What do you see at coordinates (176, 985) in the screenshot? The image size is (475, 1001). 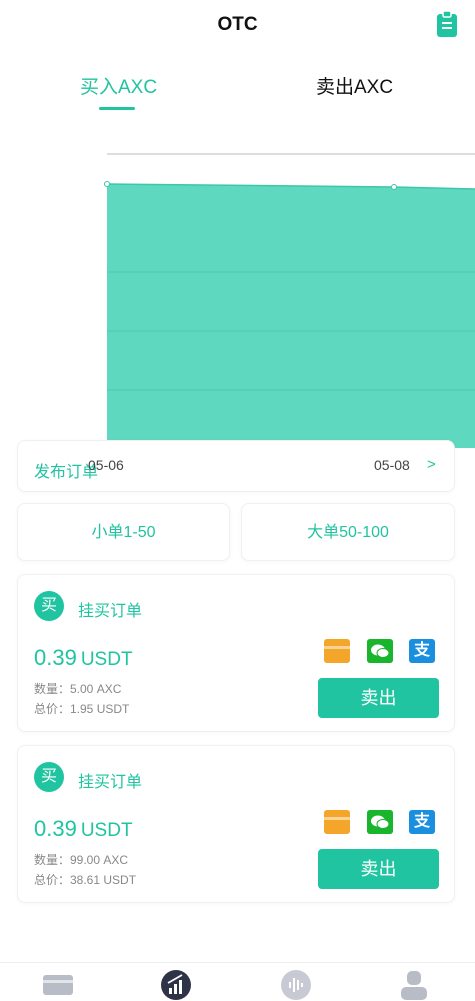 I see `market-chart-icon` at bounding box center [176, 985].